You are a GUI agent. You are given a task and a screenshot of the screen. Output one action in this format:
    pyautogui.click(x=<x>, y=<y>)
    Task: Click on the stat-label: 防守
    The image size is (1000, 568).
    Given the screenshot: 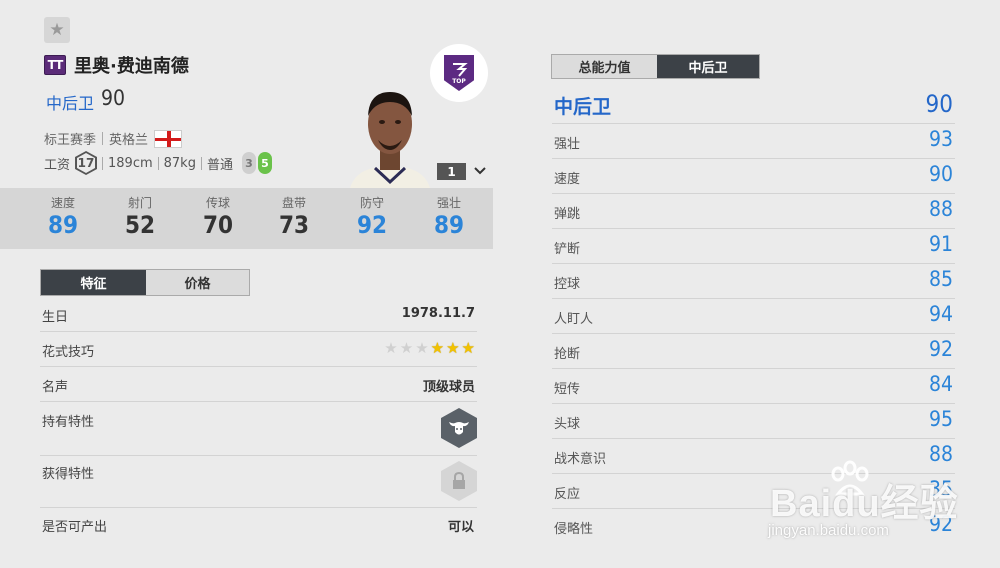 What is the action you would take?
    pyautogui.click(x=371, y=203)
    